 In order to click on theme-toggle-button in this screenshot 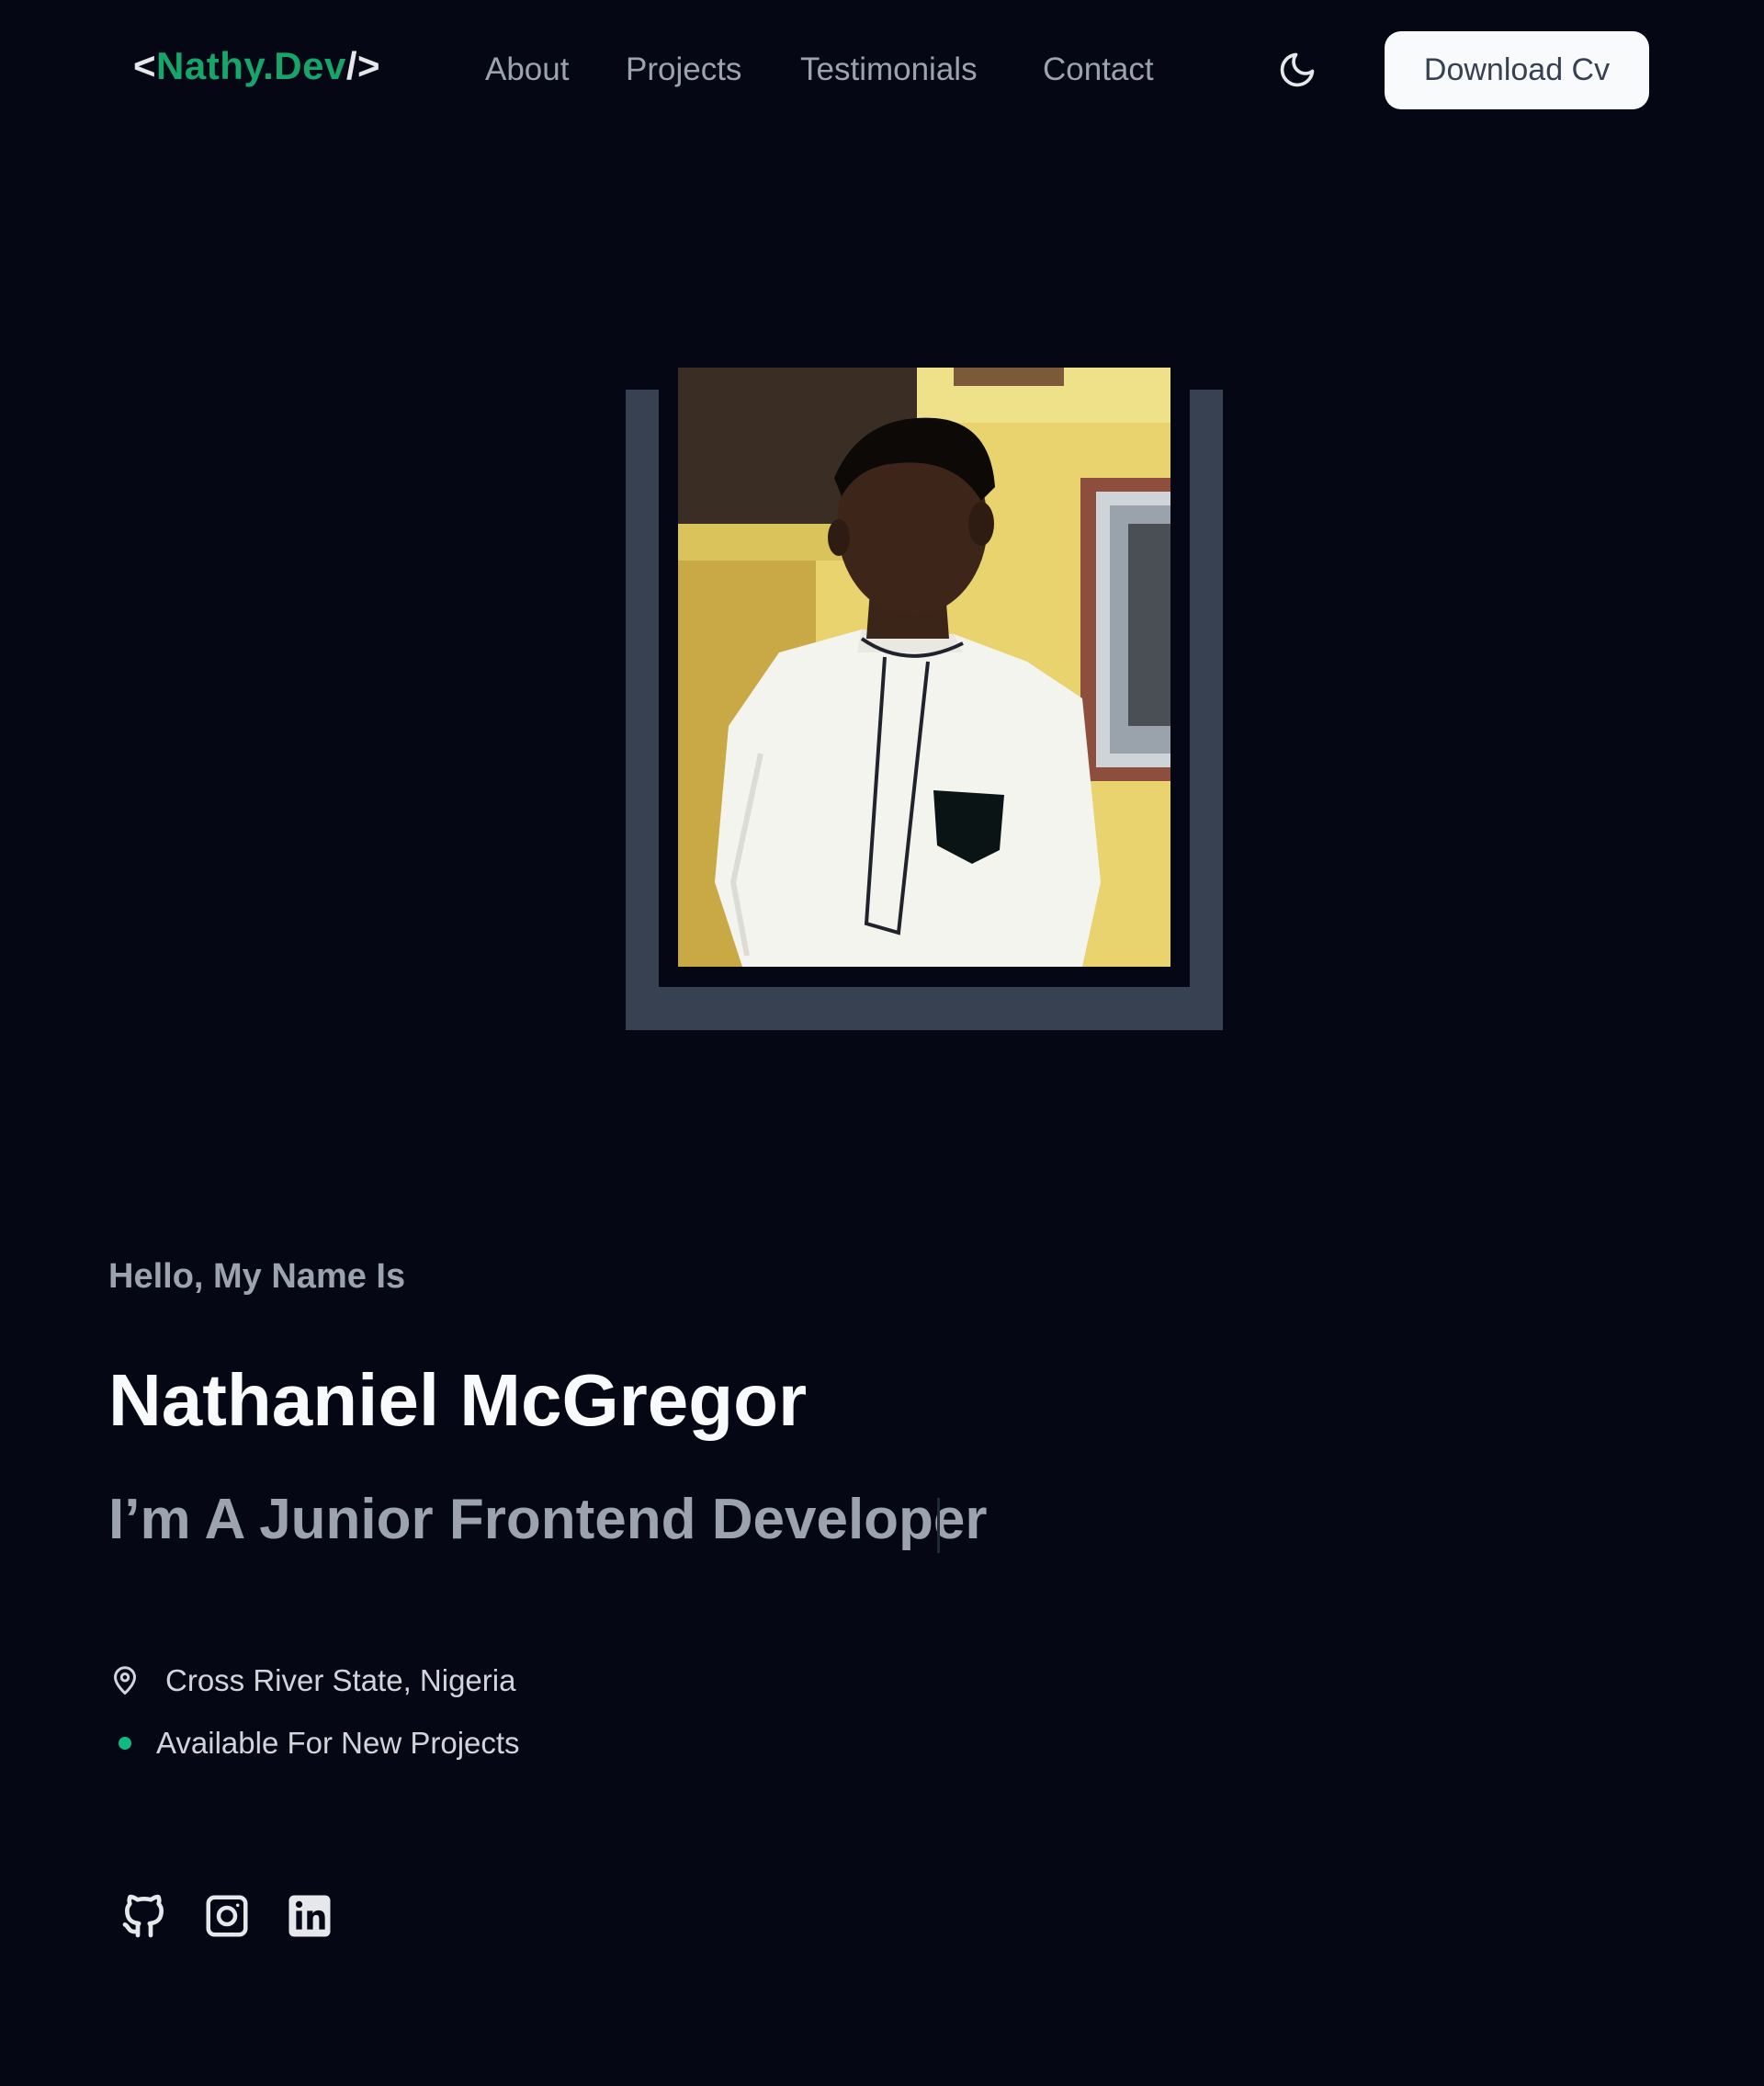, I will do `click(1297, 70)`.